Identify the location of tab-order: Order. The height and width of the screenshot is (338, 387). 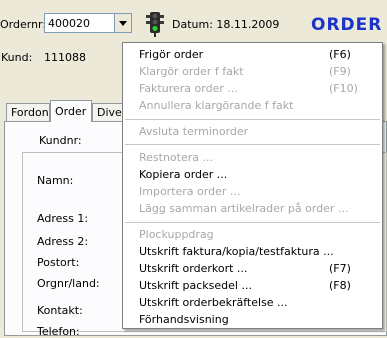
(71, 111).